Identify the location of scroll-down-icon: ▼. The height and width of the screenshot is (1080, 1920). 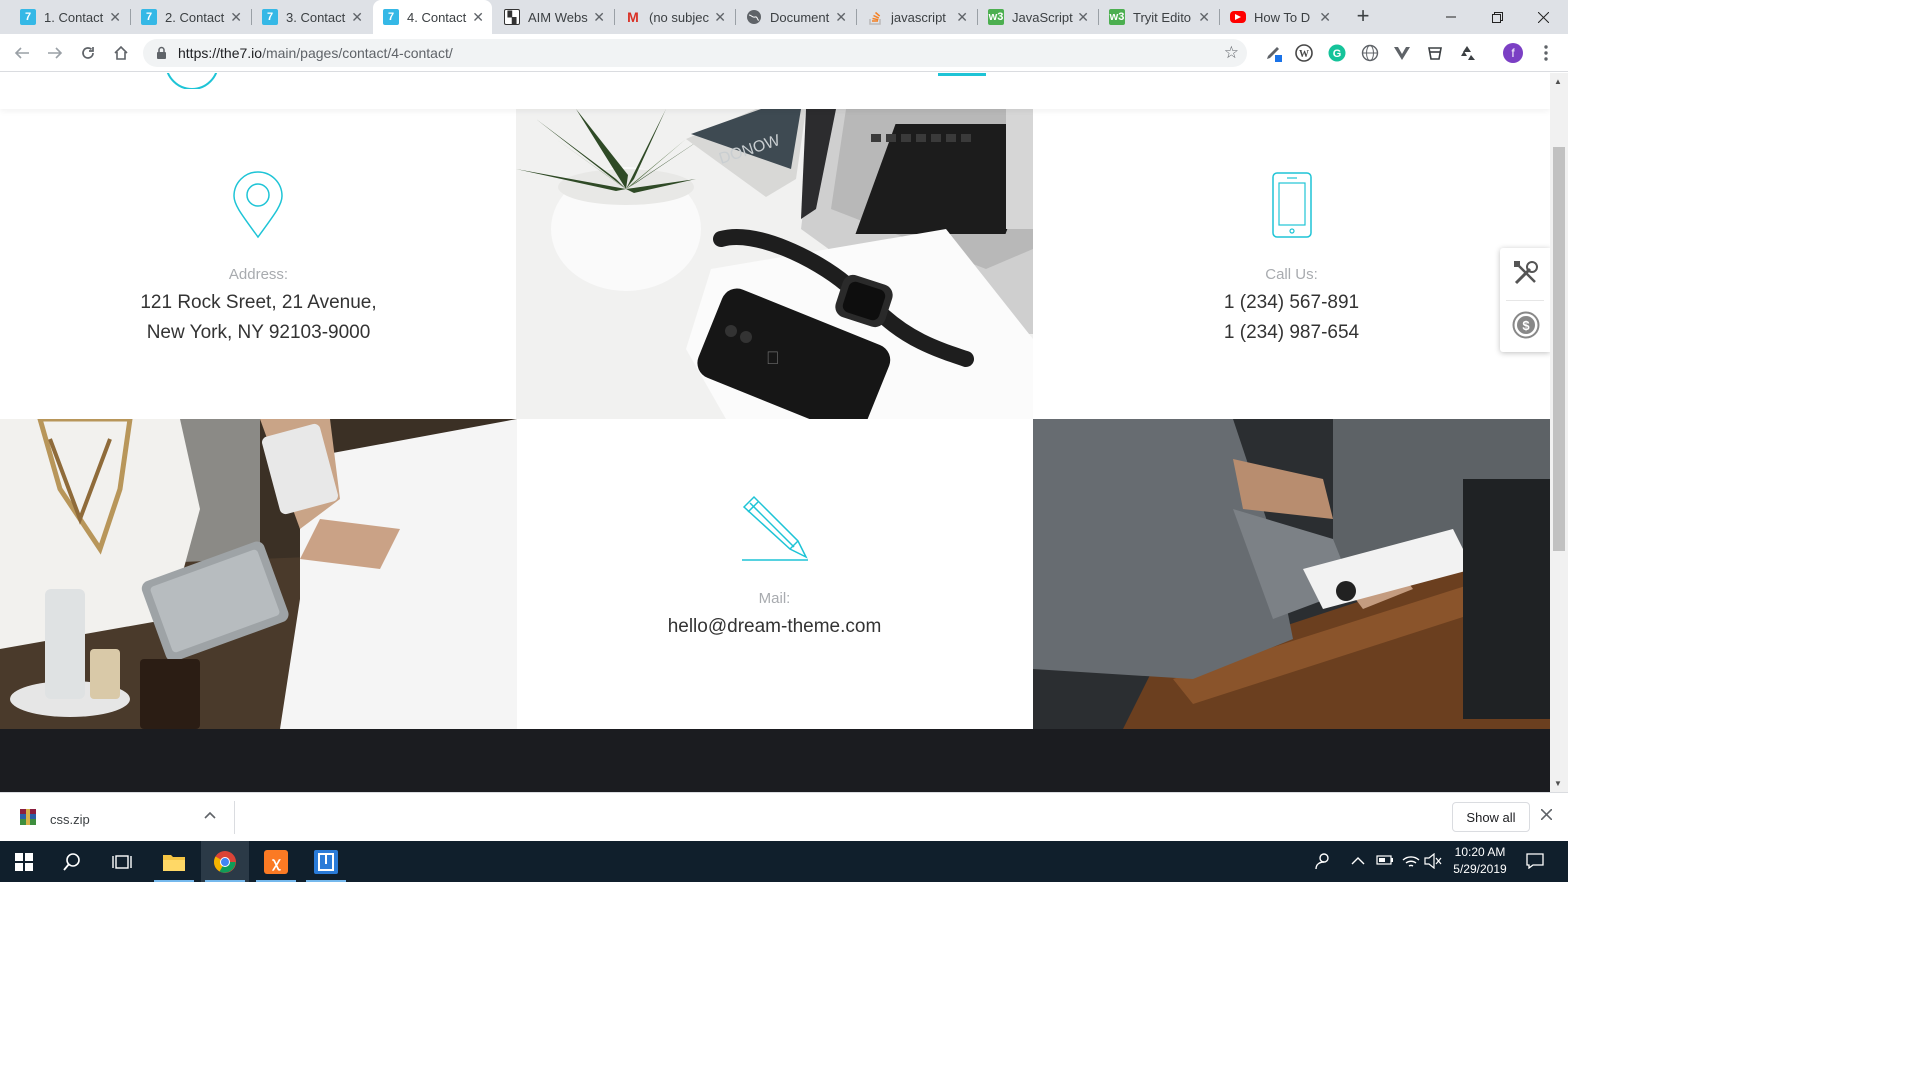
(1558, 783).